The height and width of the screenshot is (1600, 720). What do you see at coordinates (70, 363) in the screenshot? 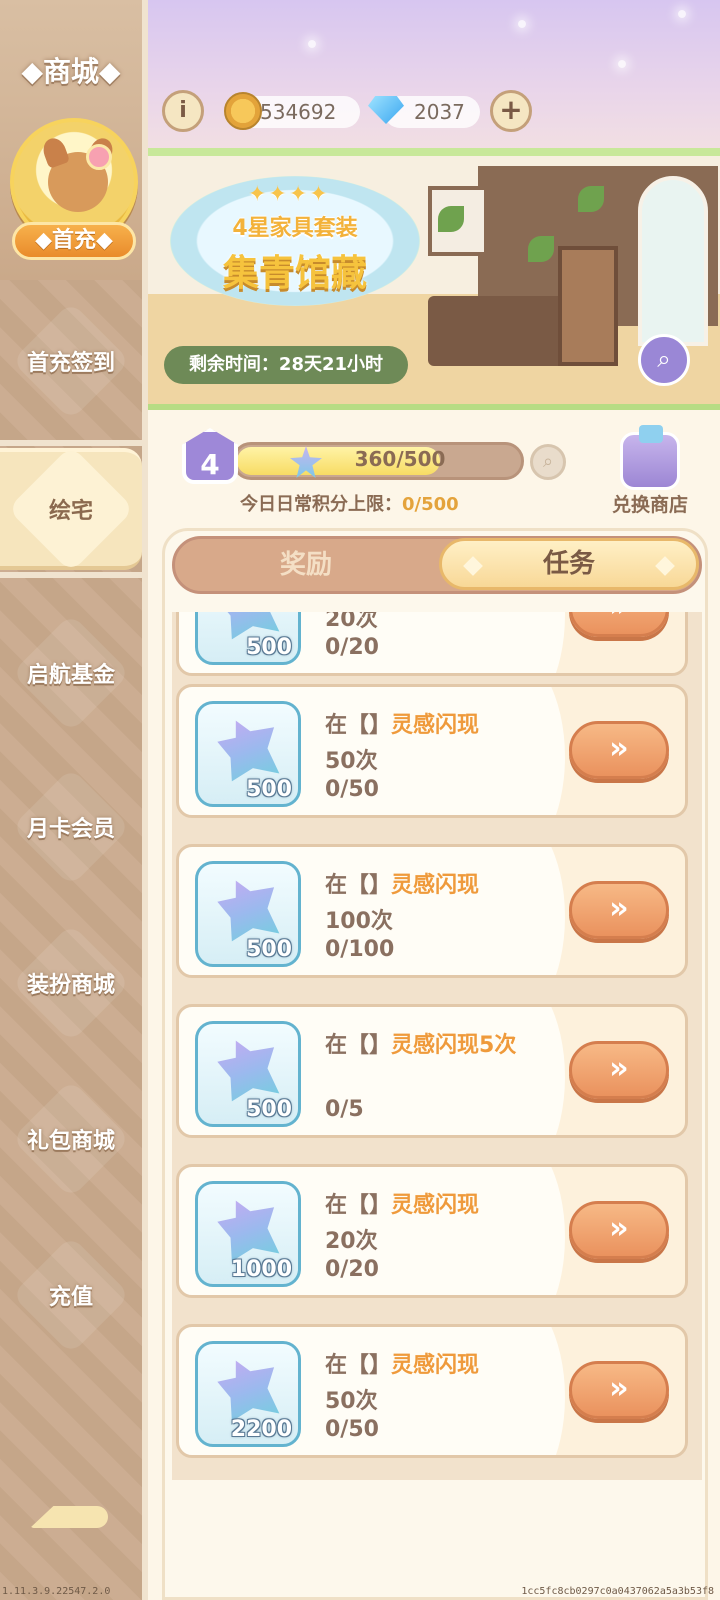
I see `sidebar-item-label: 首充签到` at bounding box center [70, 363].